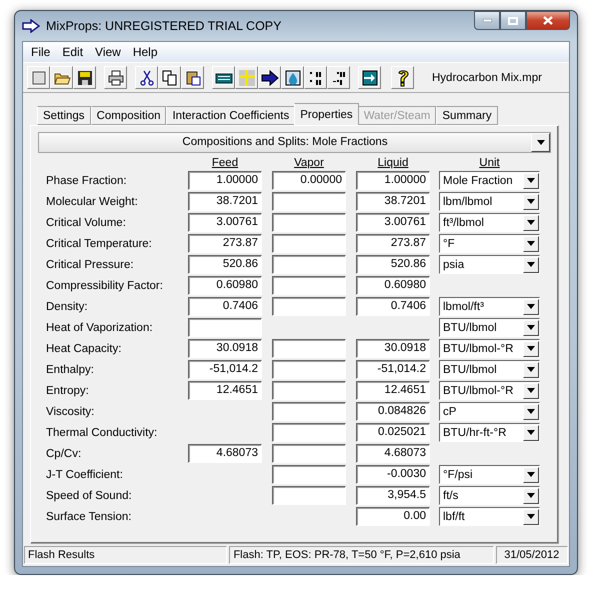  Describe the element at coordinates (231, 115) in the screenshot. I see `tab: Interaction Coefficients` at that location.